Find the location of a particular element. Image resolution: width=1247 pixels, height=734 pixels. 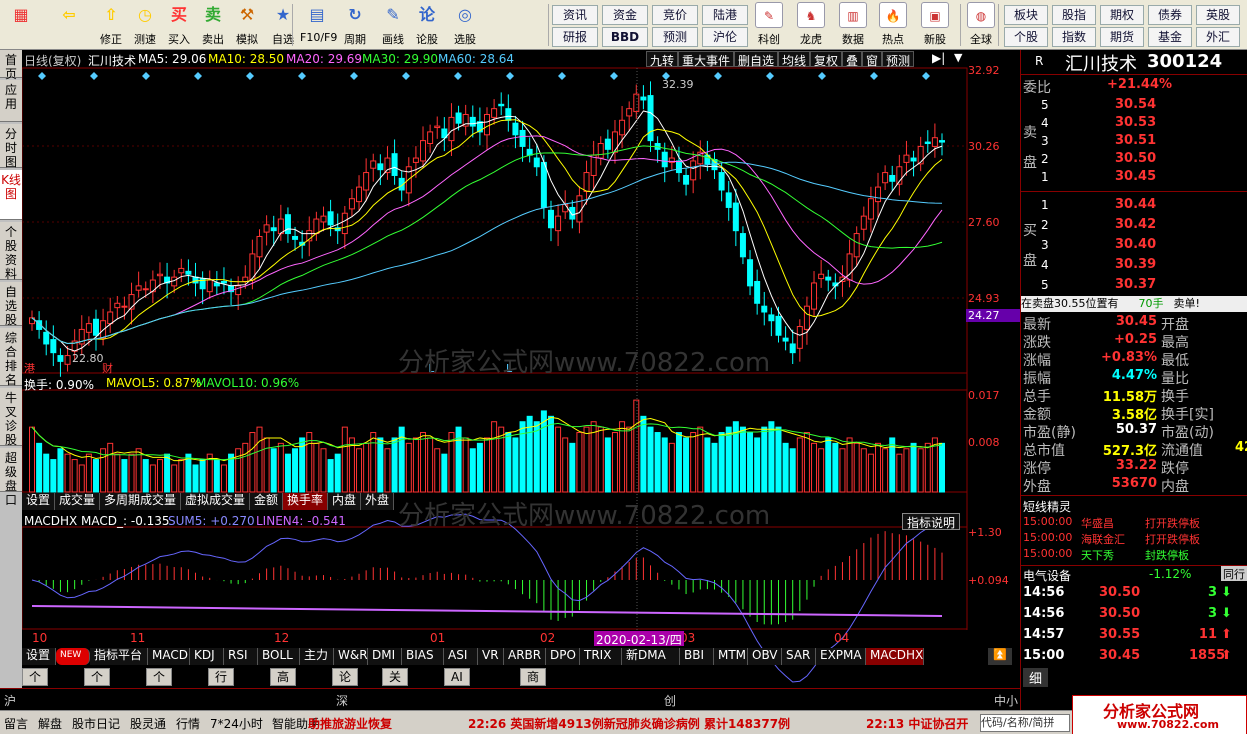

volume-tab: 金额 is located at coordinates (266, 501).